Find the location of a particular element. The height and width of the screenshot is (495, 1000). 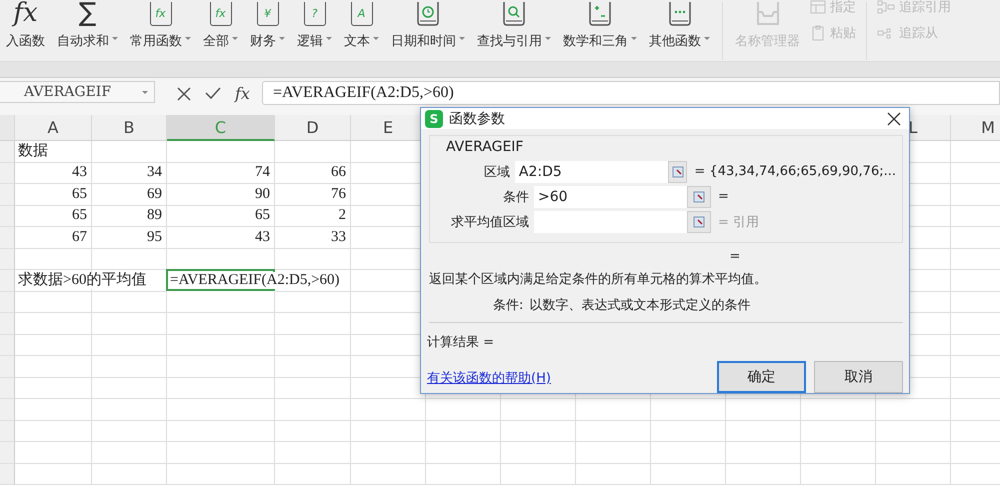

argument-field: A2:D5 is located at coordinates (591, 171).